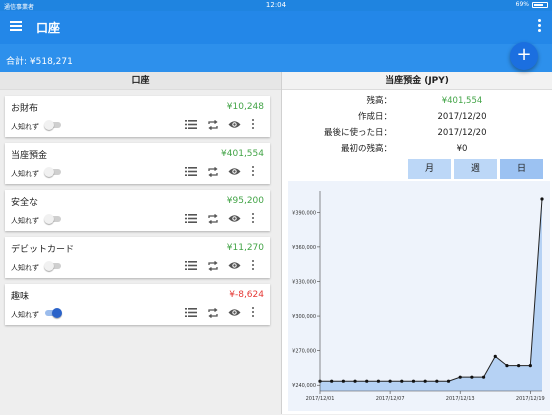 The height and width of the screenshot is (415, 552). I want to click on detail-header: 当座預金 (JPY), so click(417, 81).